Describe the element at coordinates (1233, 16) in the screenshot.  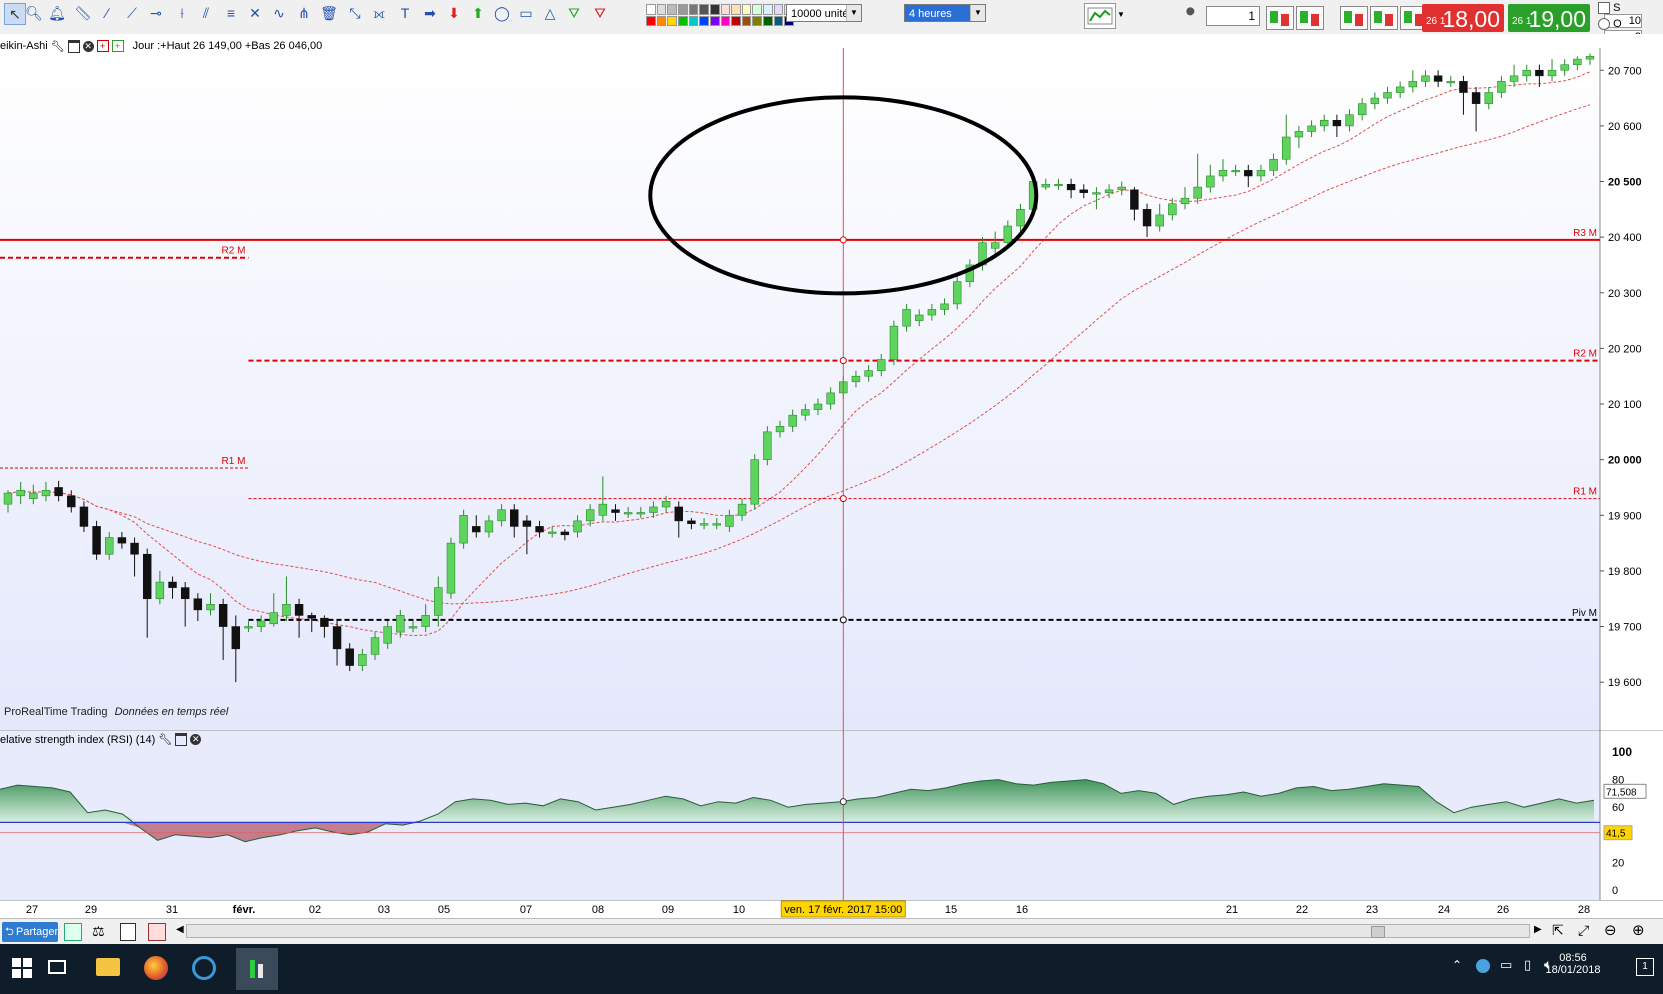
I see `order-quantity-input: 1` at that location.